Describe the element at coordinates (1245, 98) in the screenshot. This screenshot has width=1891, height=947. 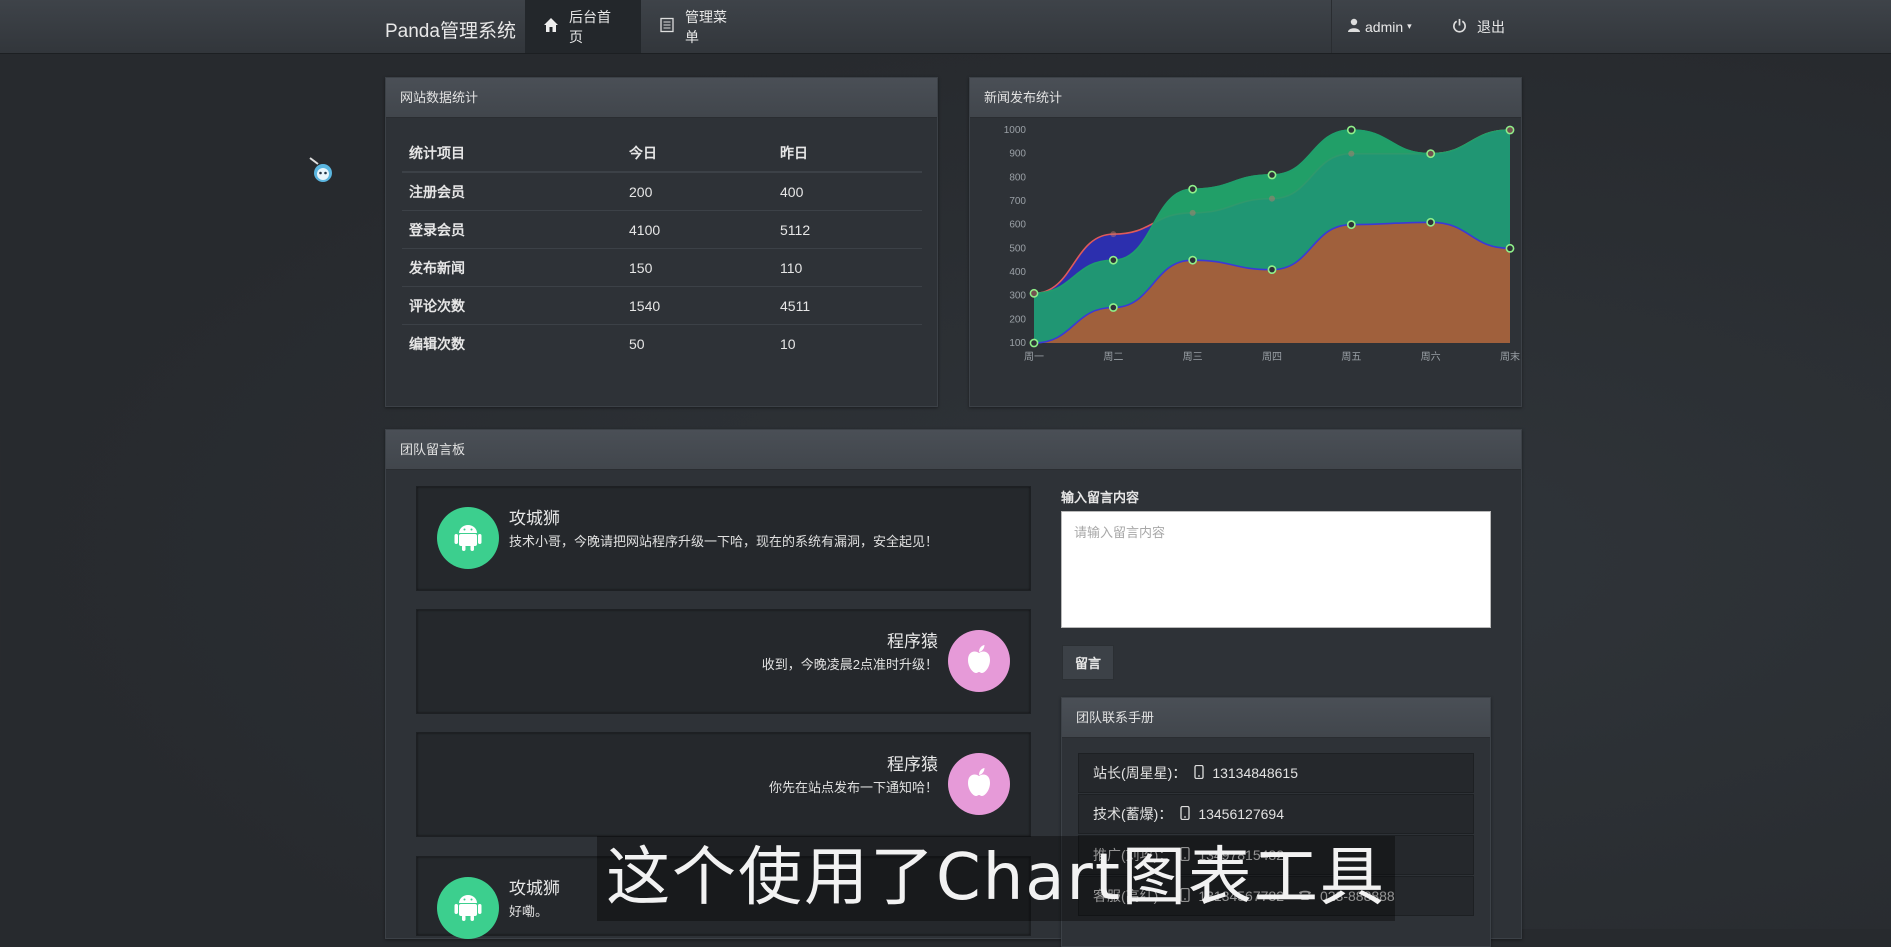
I see `news-chart-title: 新闻发布统计` at that location.